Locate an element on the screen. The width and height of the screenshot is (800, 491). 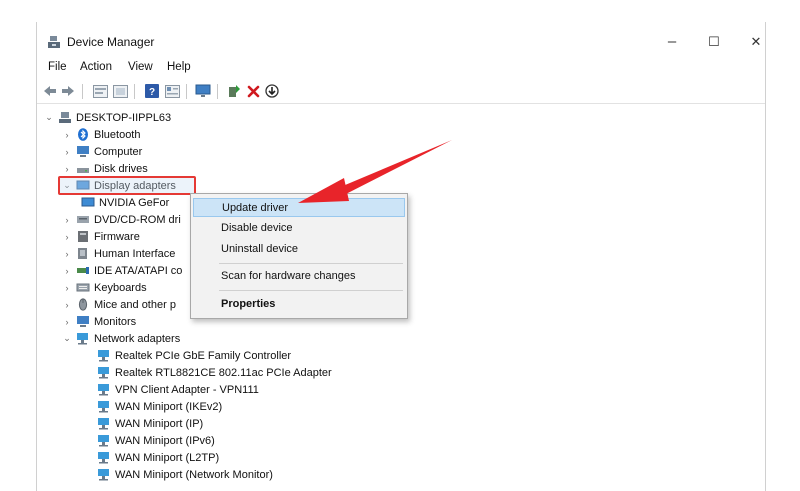
ide-icon is located at coordinates (83, 270).